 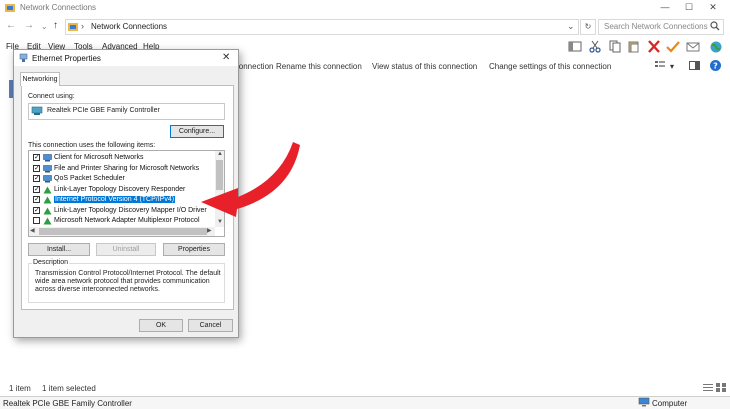 What do you see at coordinates (424, 66) in the screenshot?
I see `command-view-status: View status of this connection` at bounding box center [424, 66].